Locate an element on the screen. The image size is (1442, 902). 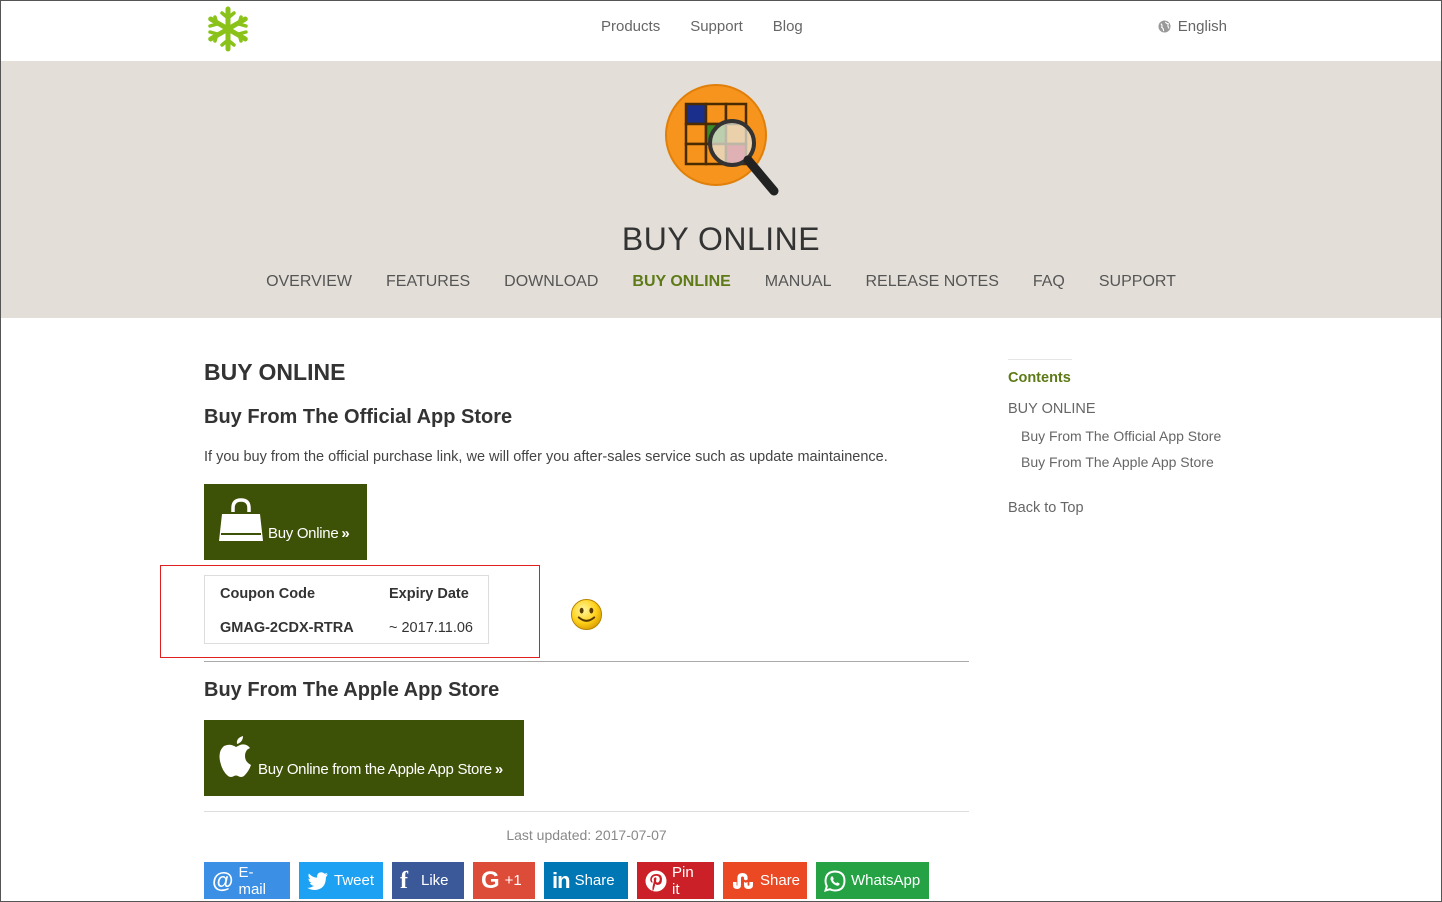
globe-icon is located at coordinates (1164, 26).